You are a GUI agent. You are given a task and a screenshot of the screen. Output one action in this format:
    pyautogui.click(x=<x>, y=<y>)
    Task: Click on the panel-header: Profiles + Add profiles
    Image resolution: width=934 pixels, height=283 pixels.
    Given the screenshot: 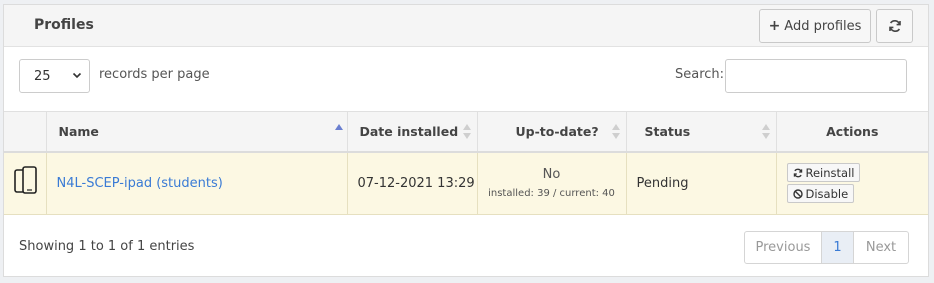 What is the action you would take?
    pyautogui.click(x=466, y=26)
    